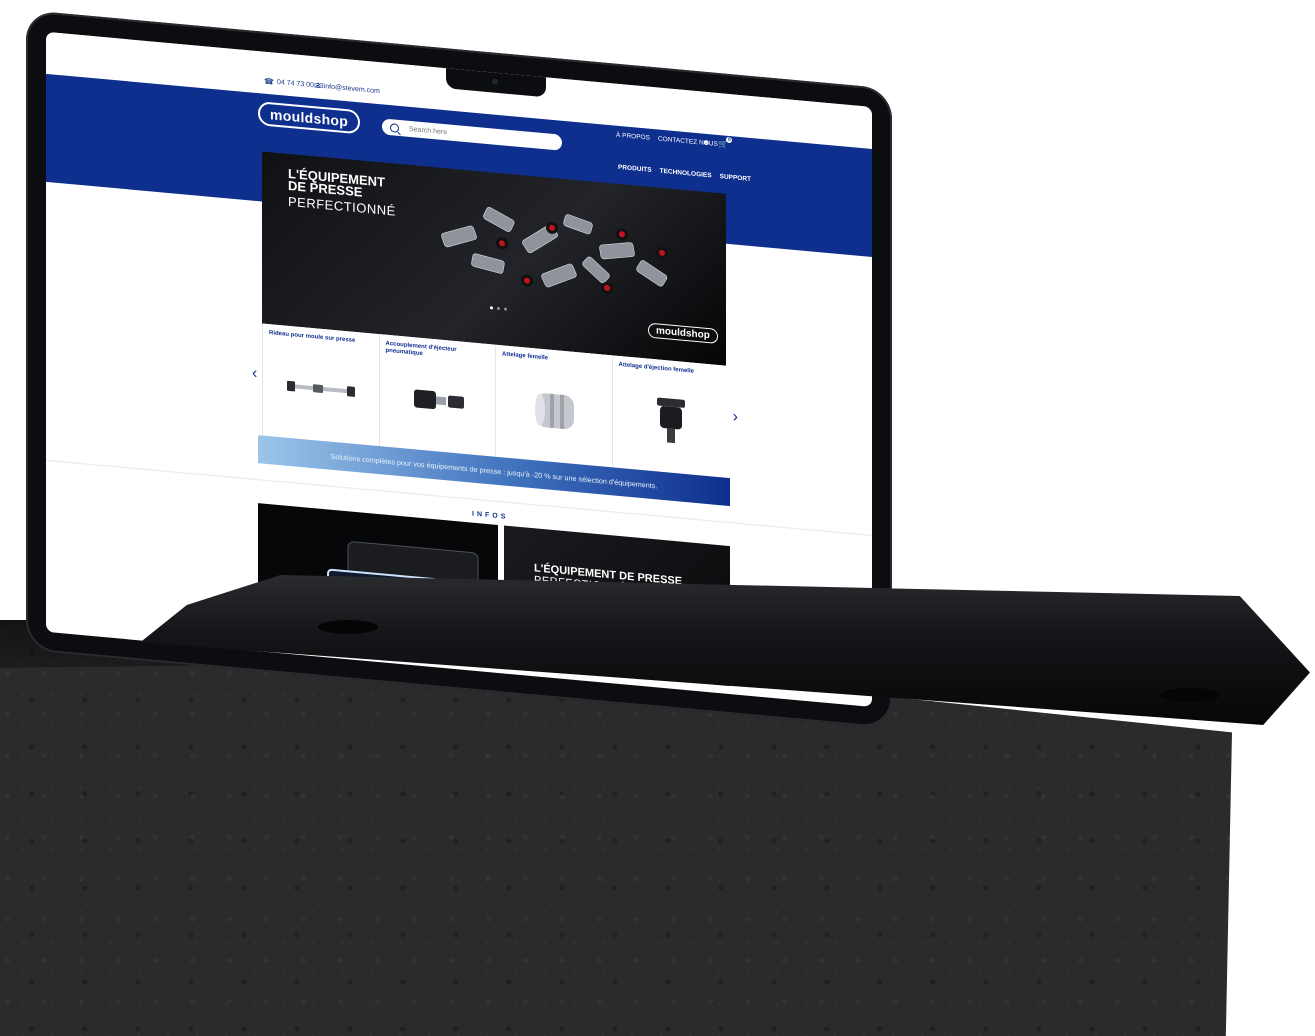  What do you see at coordinates (554, 250) in the screenshot?
I see `press-parts-image` at bounding box center [554, 250].